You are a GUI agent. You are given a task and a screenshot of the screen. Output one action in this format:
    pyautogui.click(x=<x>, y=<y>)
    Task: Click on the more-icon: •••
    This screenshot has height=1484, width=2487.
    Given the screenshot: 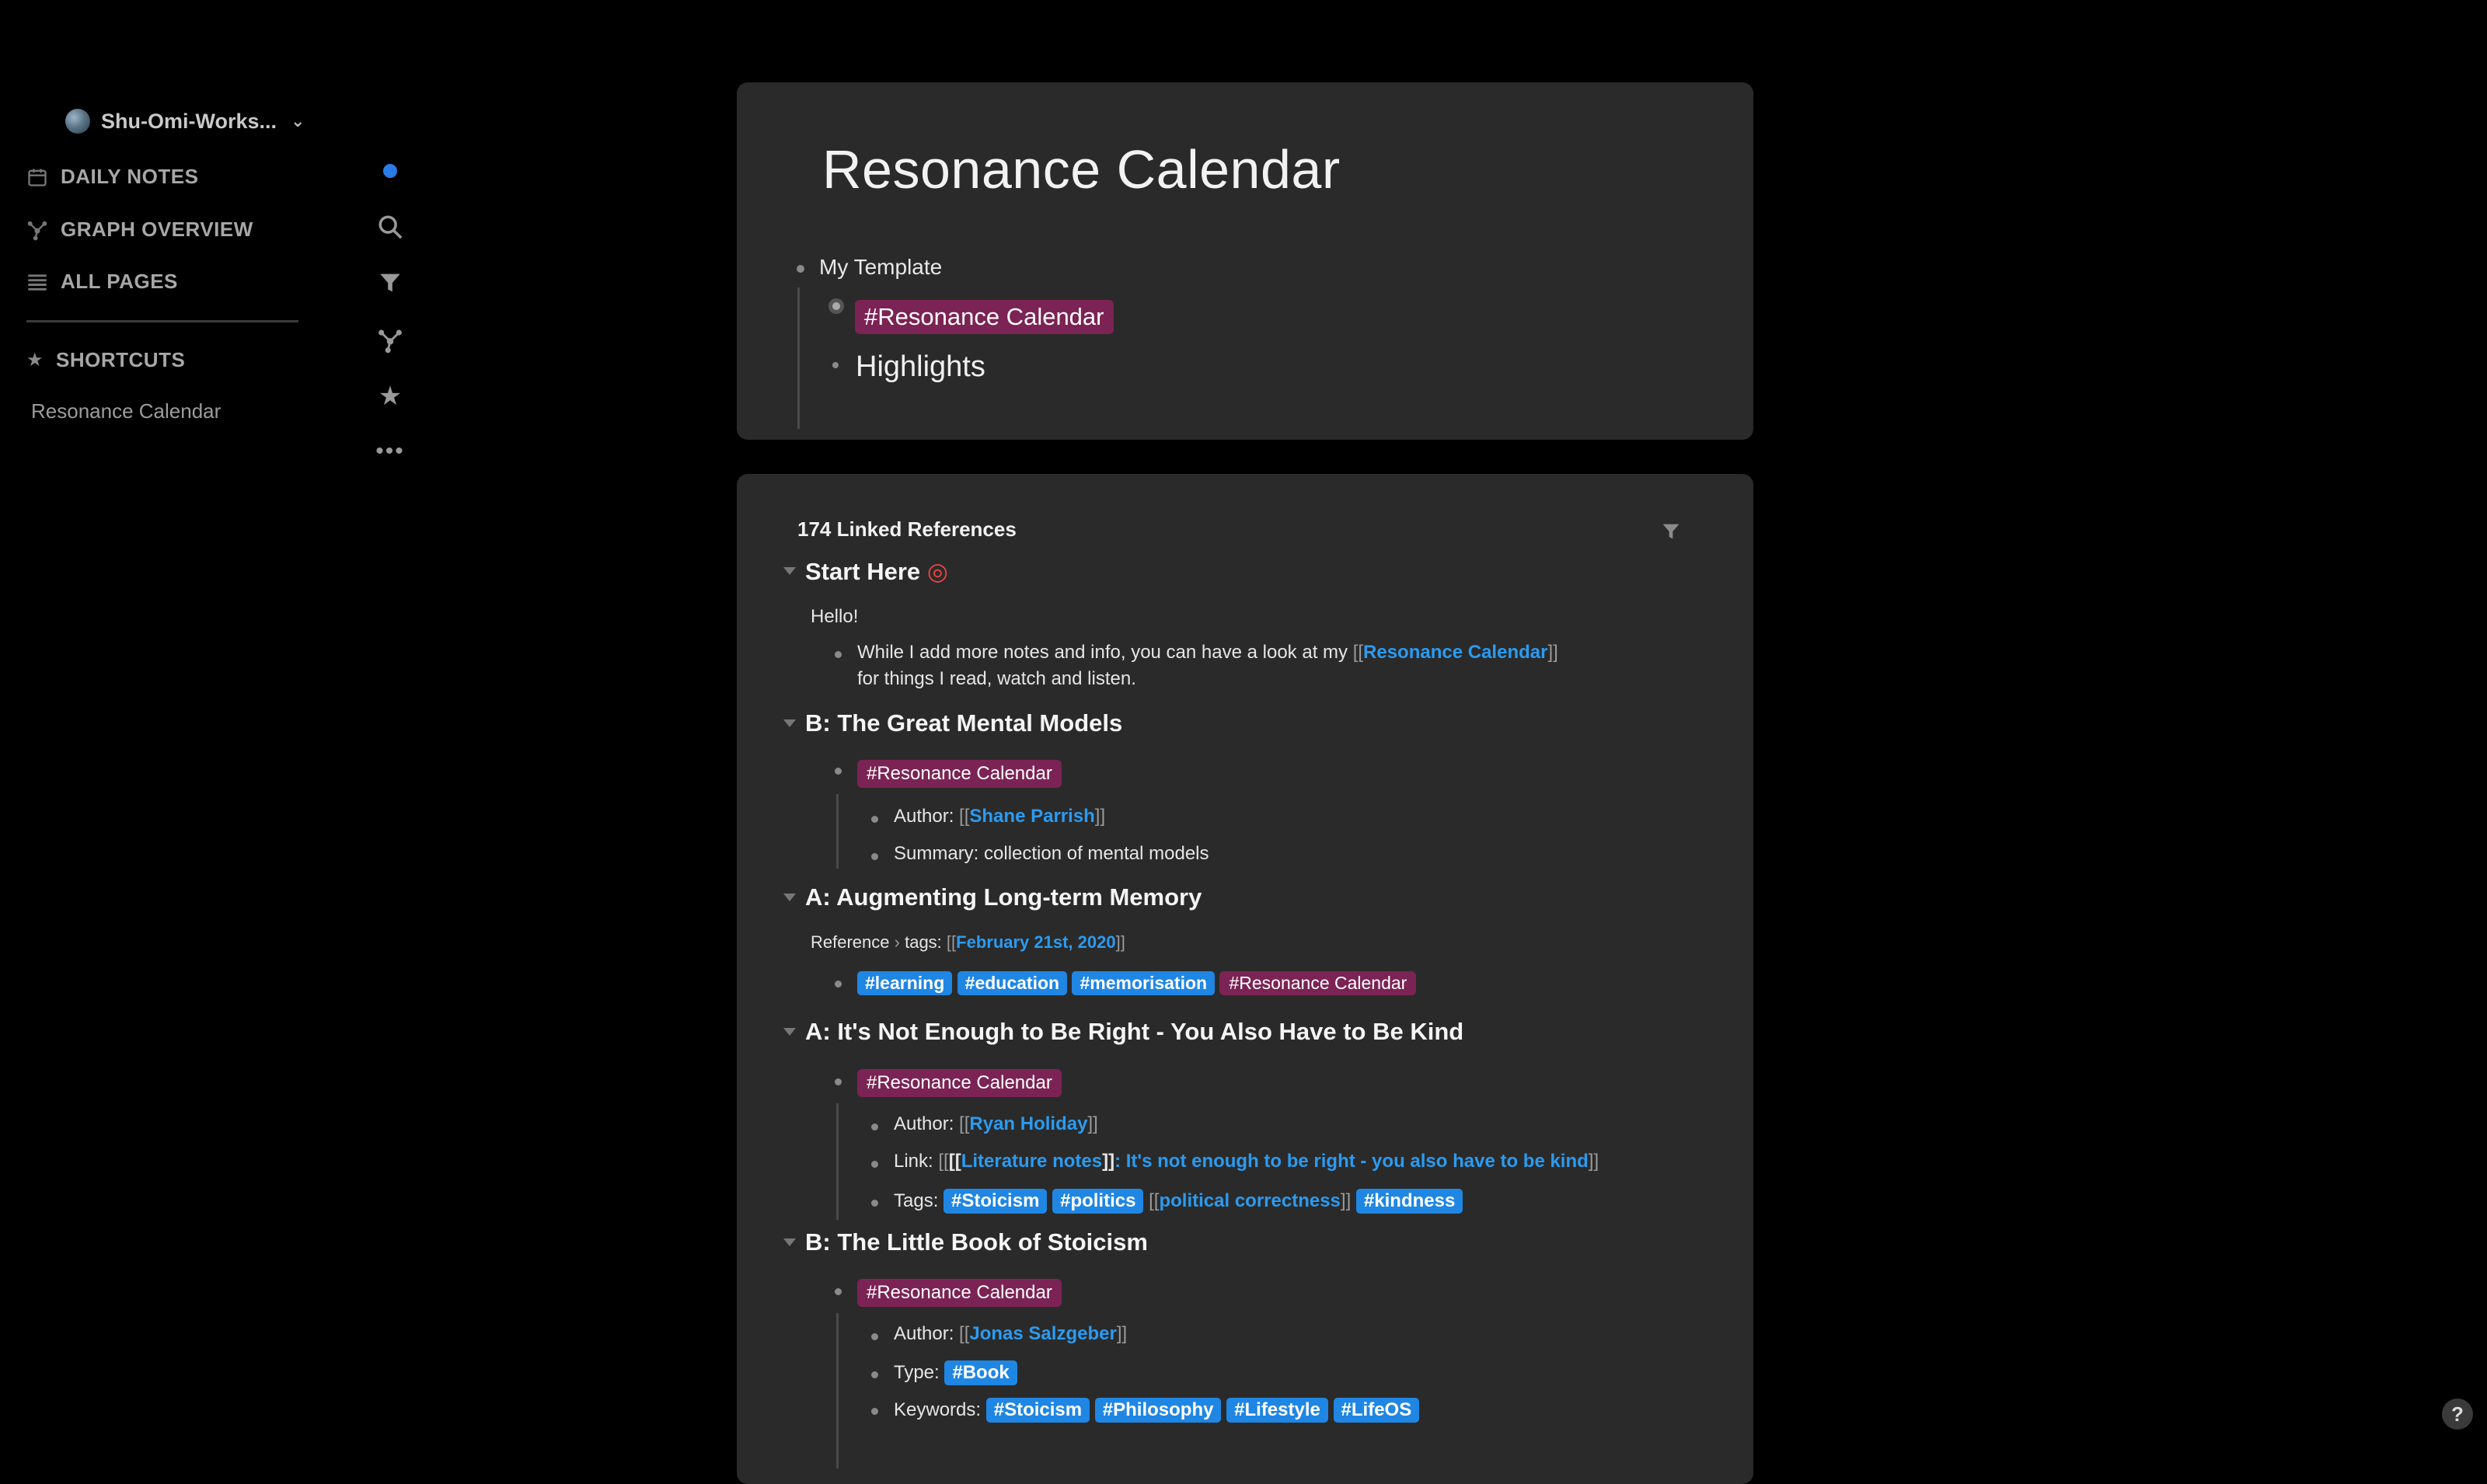 What is the action you would take?
    pyautogui.click(x=390, y=451)
    